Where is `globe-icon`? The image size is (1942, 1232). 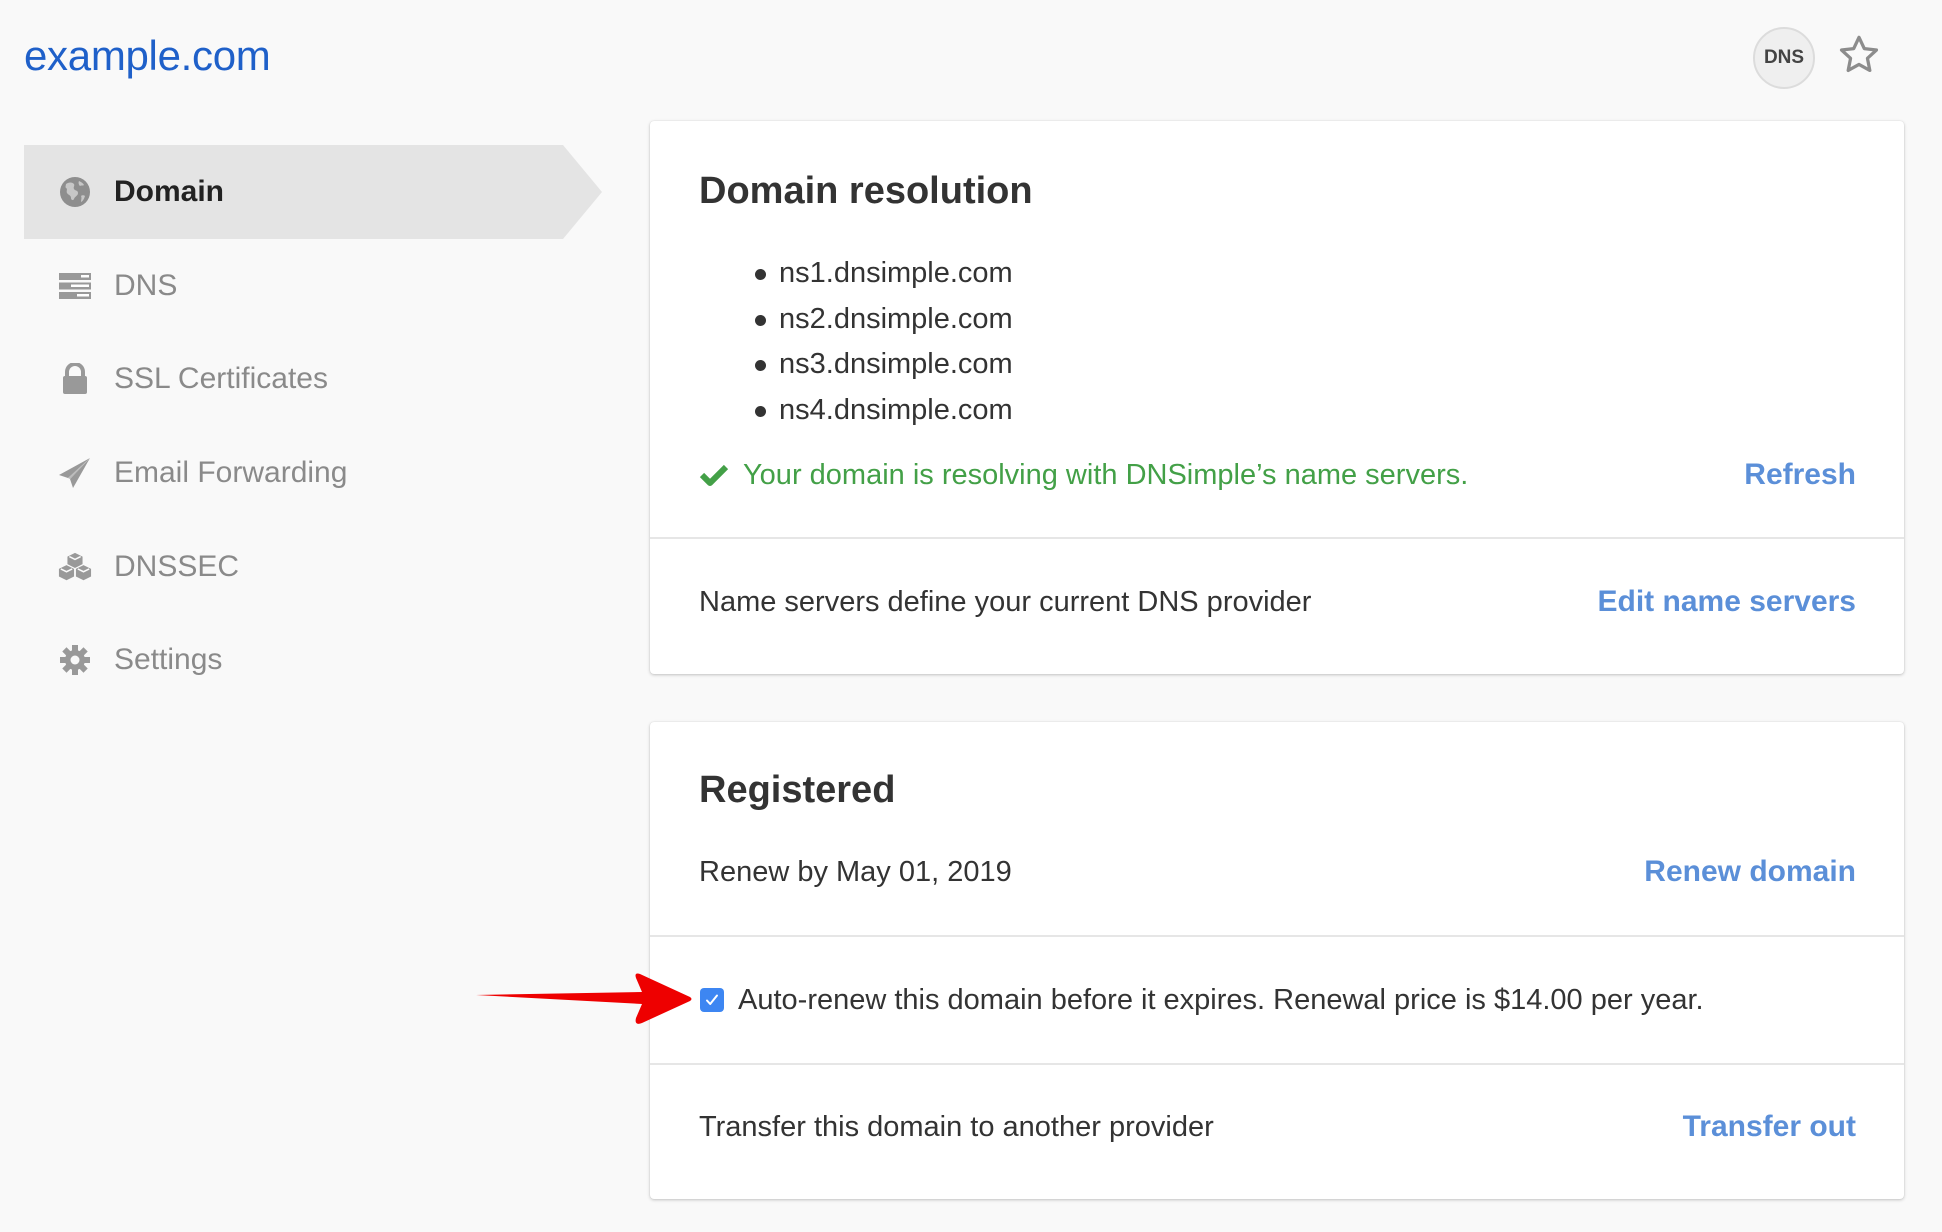
globe-icon is located at coordinates (75, 192).